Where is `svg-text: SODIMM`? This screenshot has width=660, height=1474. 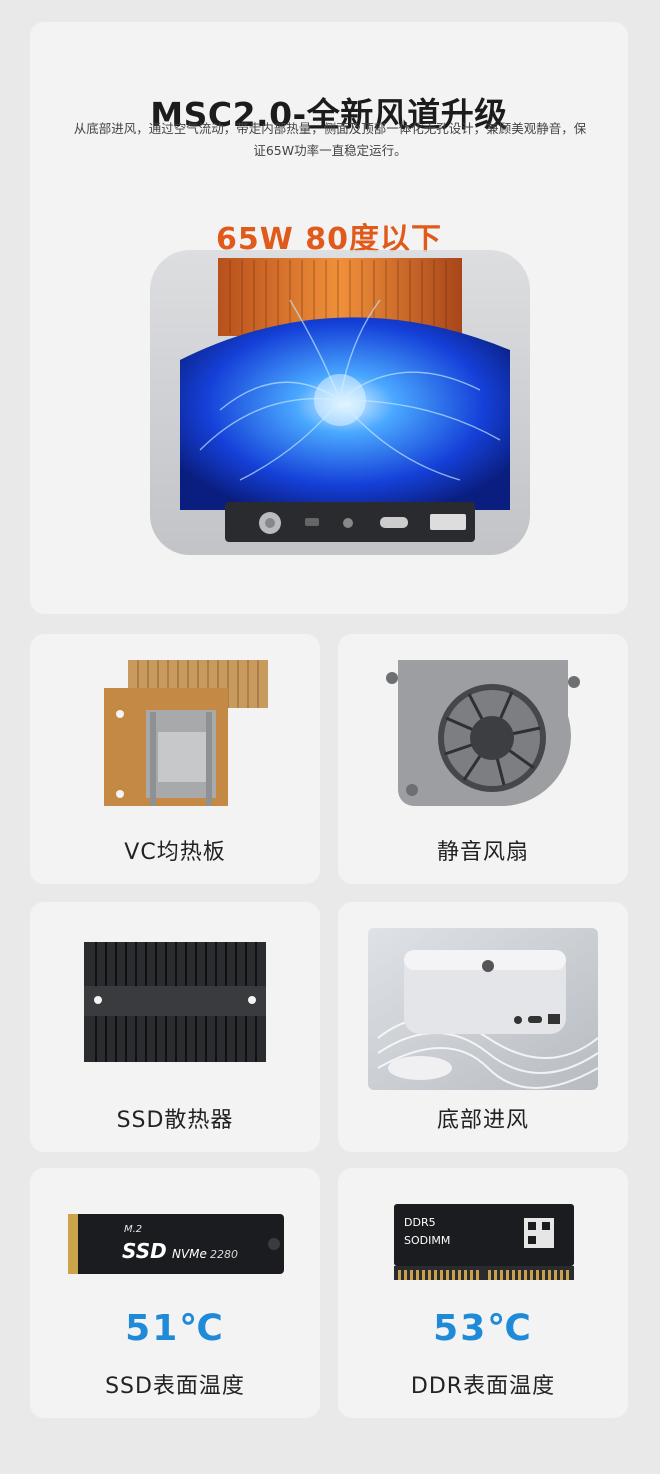 svg-text: SODIMM is located at coordinates (427, 1240).